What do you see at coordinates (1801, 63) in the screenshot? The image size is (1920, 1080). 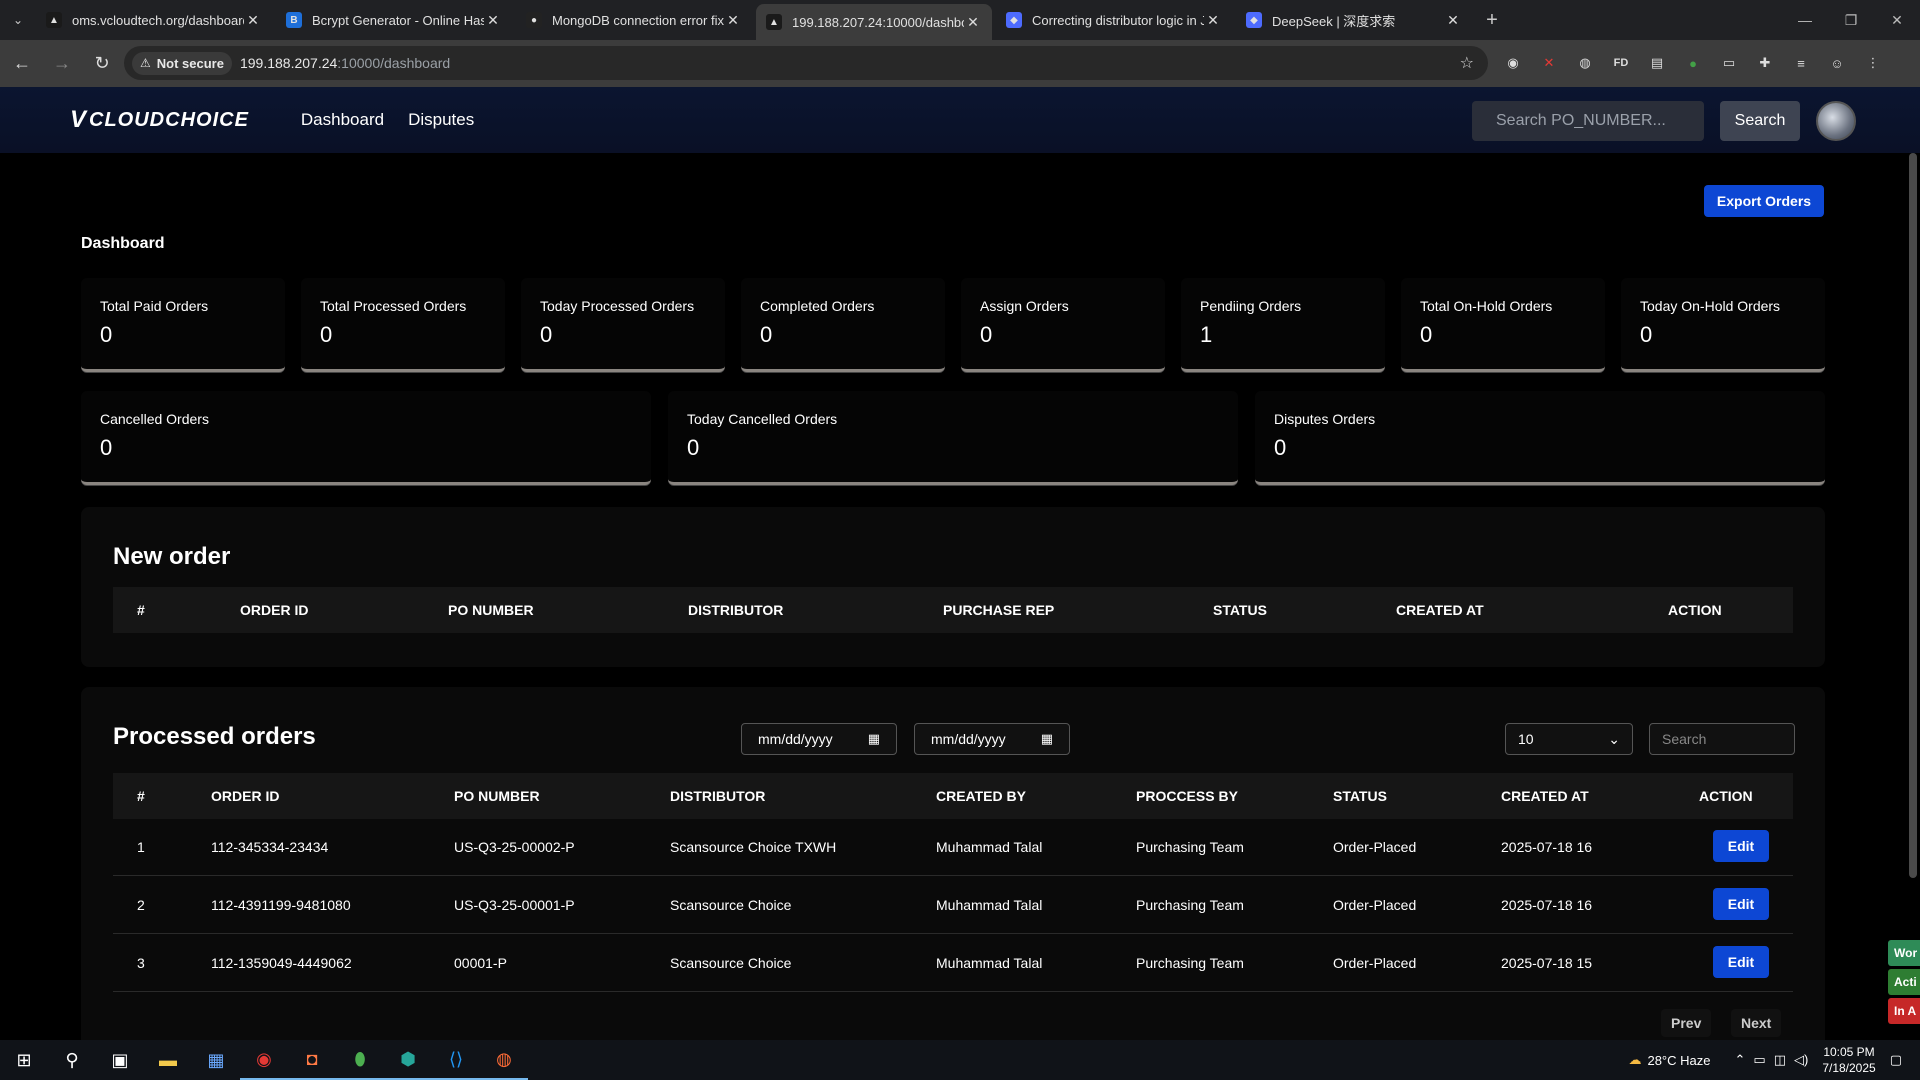 I see `media-icon: ≡` at bounding box center [1801, 63].